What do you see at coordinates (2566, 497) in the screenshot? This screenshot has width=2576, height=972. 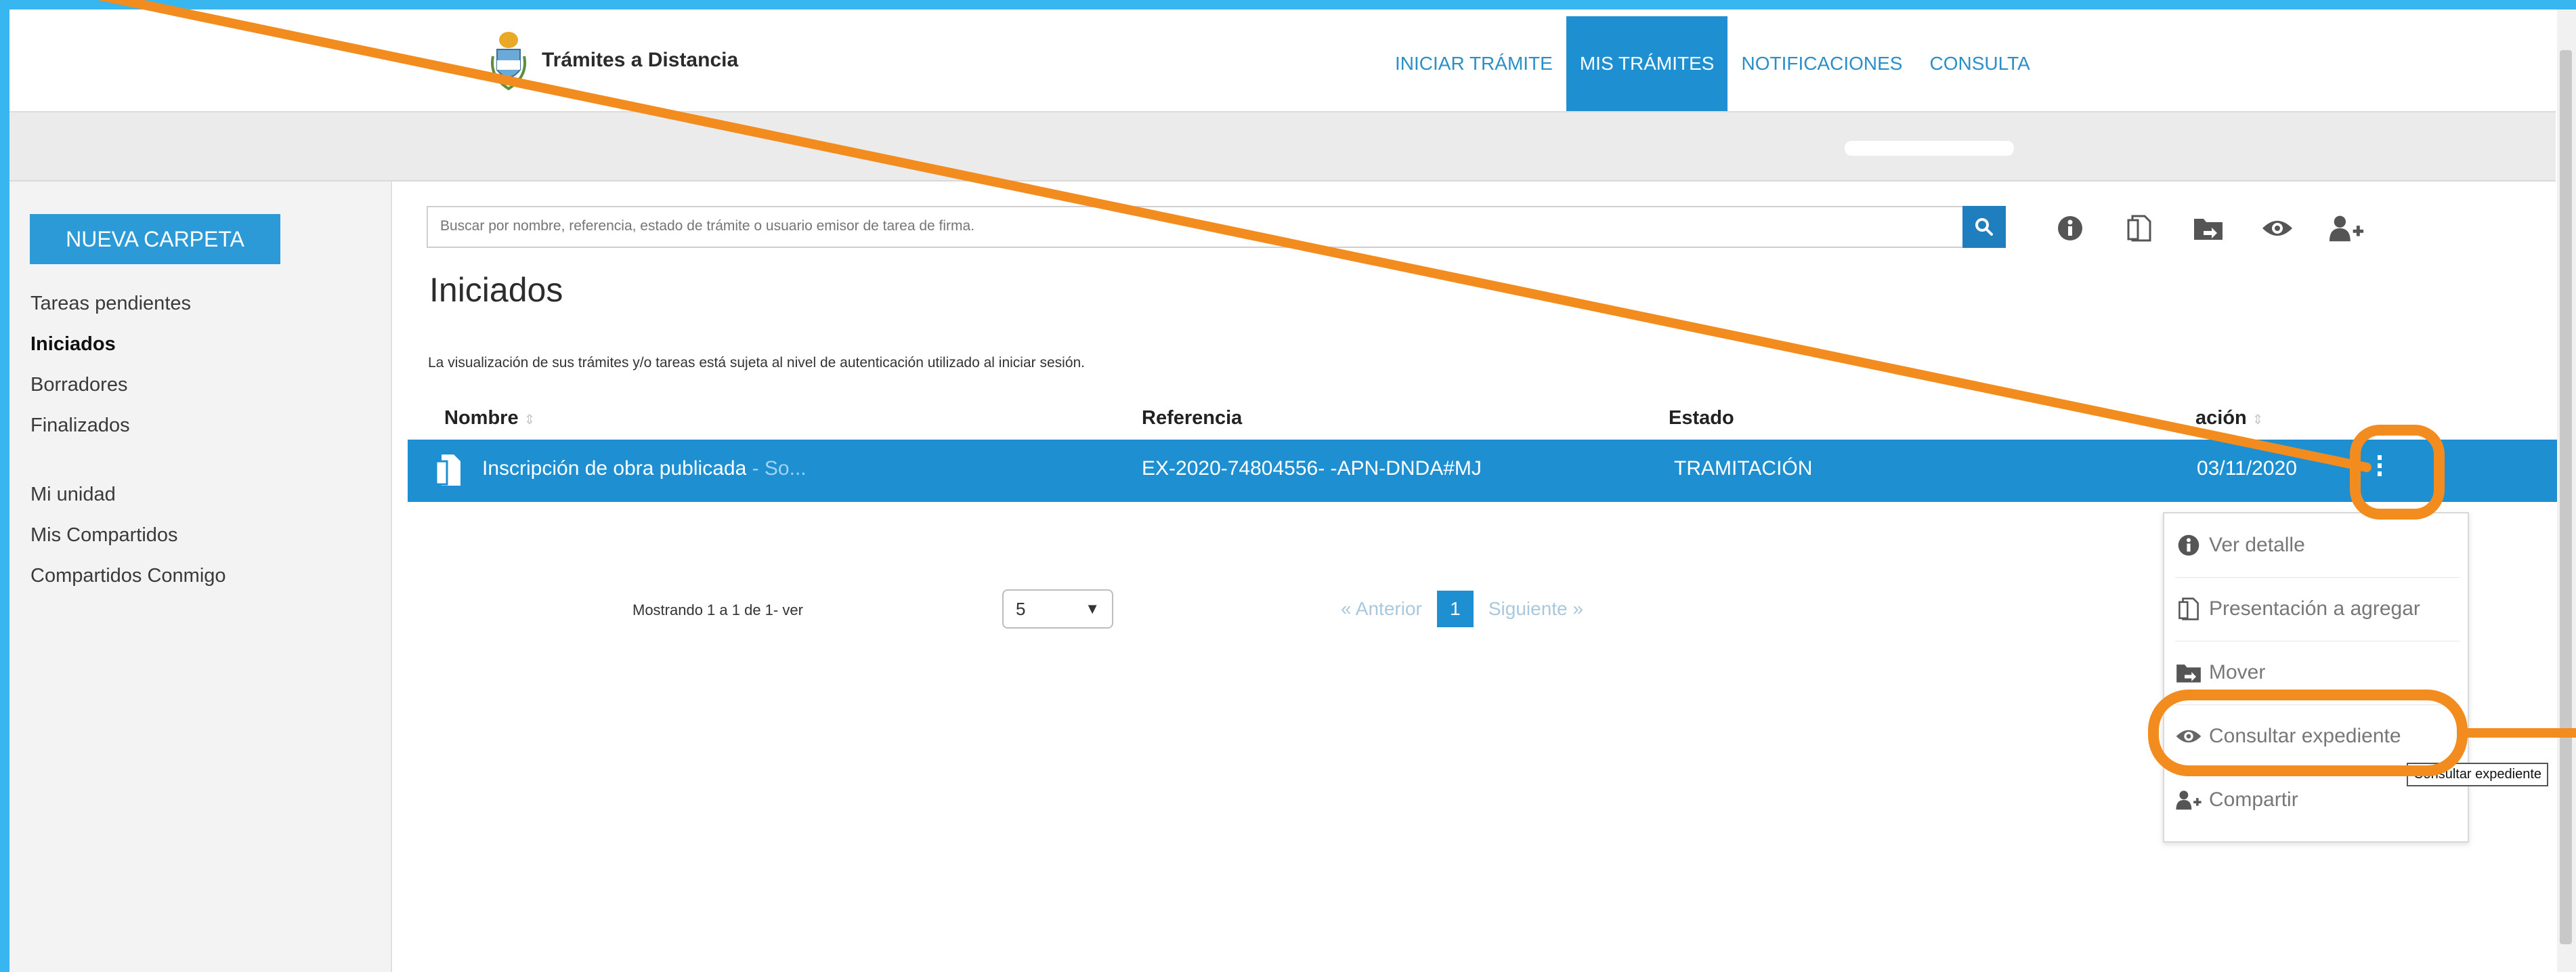 I see `scrollbar-thumb` at bounding box center [2566, 497].